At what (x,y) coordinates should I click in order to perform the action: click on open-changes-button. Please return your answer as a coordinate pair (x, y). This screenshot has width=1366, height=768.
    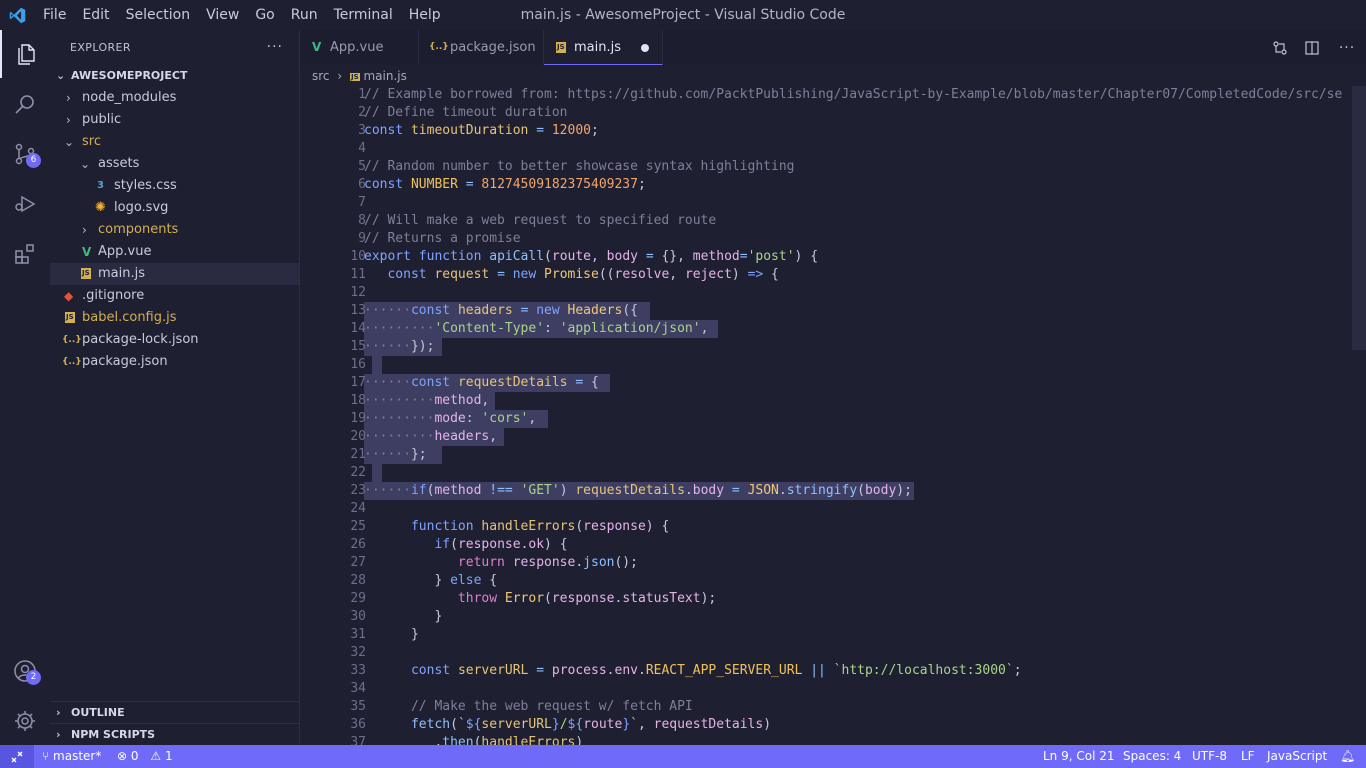
    Looking at the image, I should click on (1280, 47).